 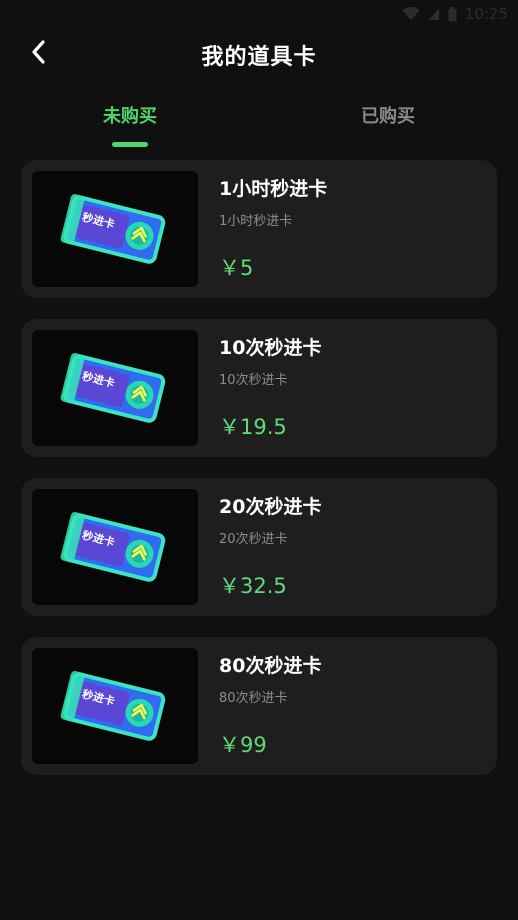 I want to click on item-title: 20次秒进卡, so click(x=270, y=507).